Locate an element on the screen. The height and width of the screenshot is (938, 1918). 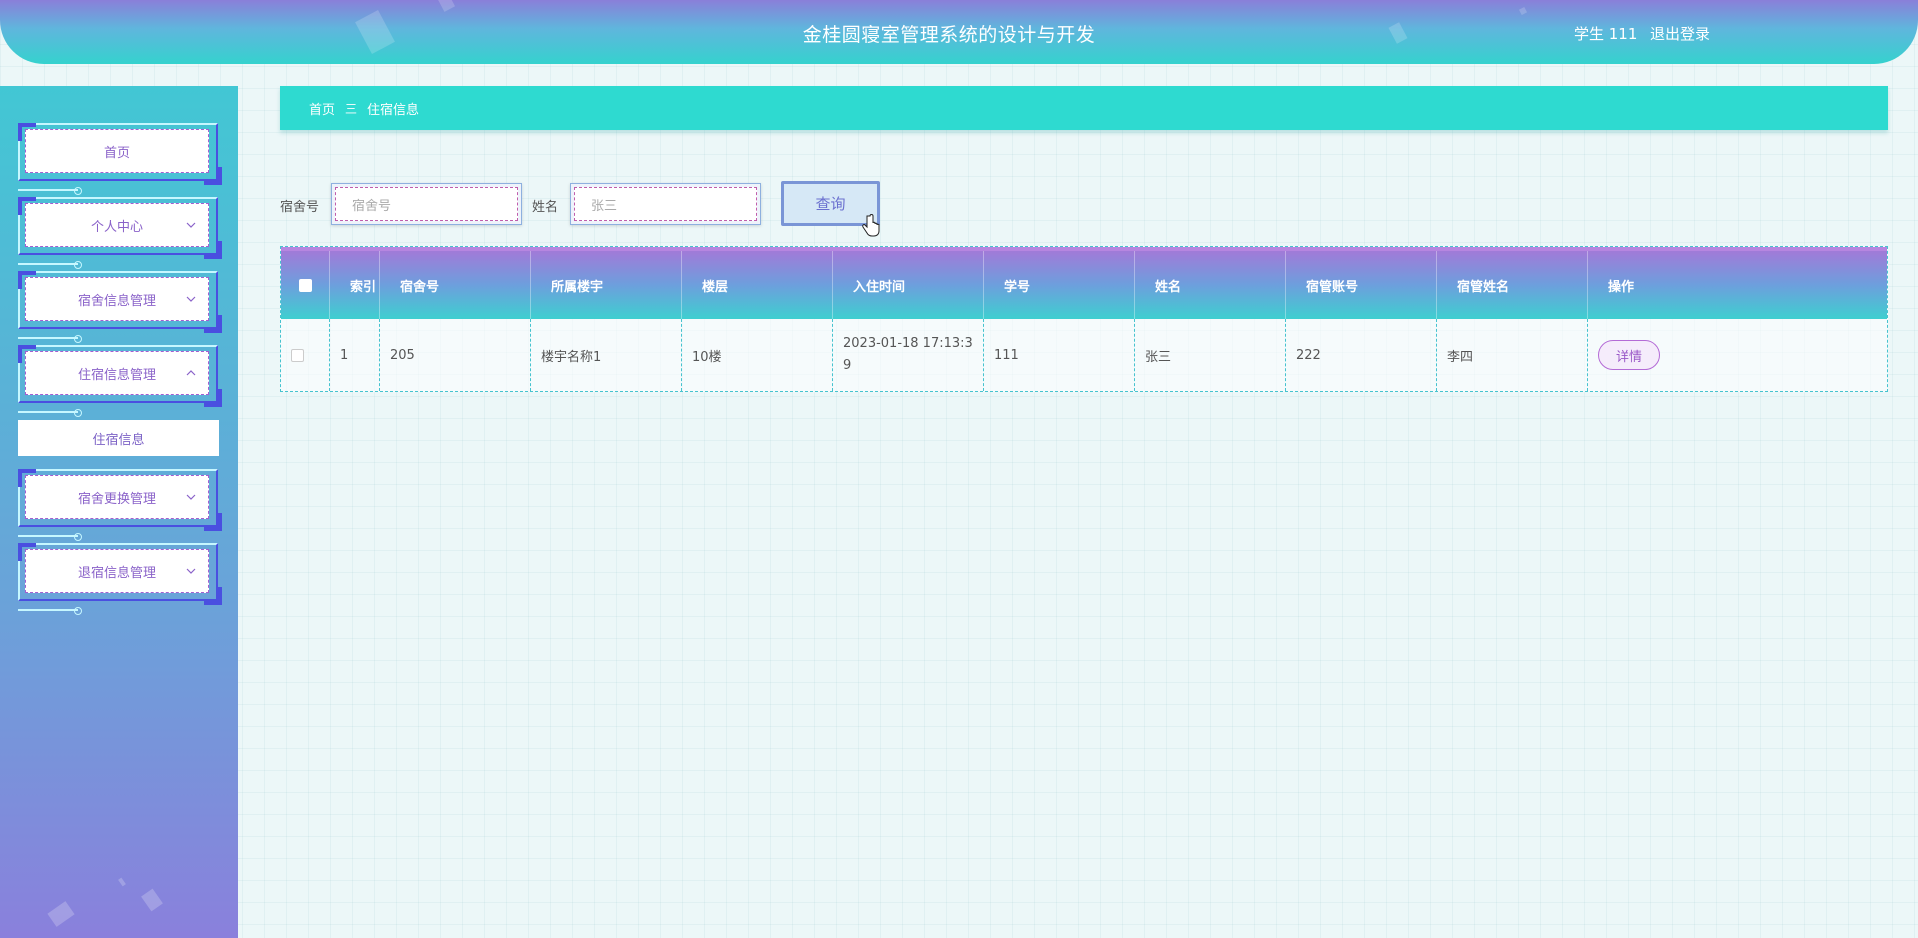
table-header: 索引 宿舍号 所属楼宇 楼层 入住时间 学号 姓名 宿管账号 宿管姓名 操作 is located at coordinates (1084, 283).